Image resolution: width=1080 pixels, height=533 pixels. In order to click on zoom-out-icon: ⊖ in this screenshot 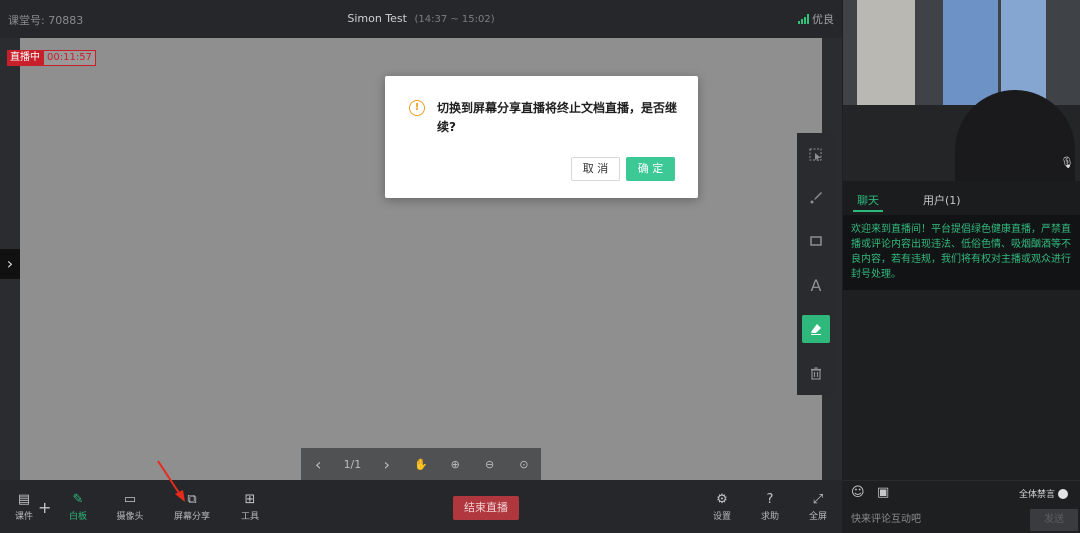, I will do `click(489, 464)`.